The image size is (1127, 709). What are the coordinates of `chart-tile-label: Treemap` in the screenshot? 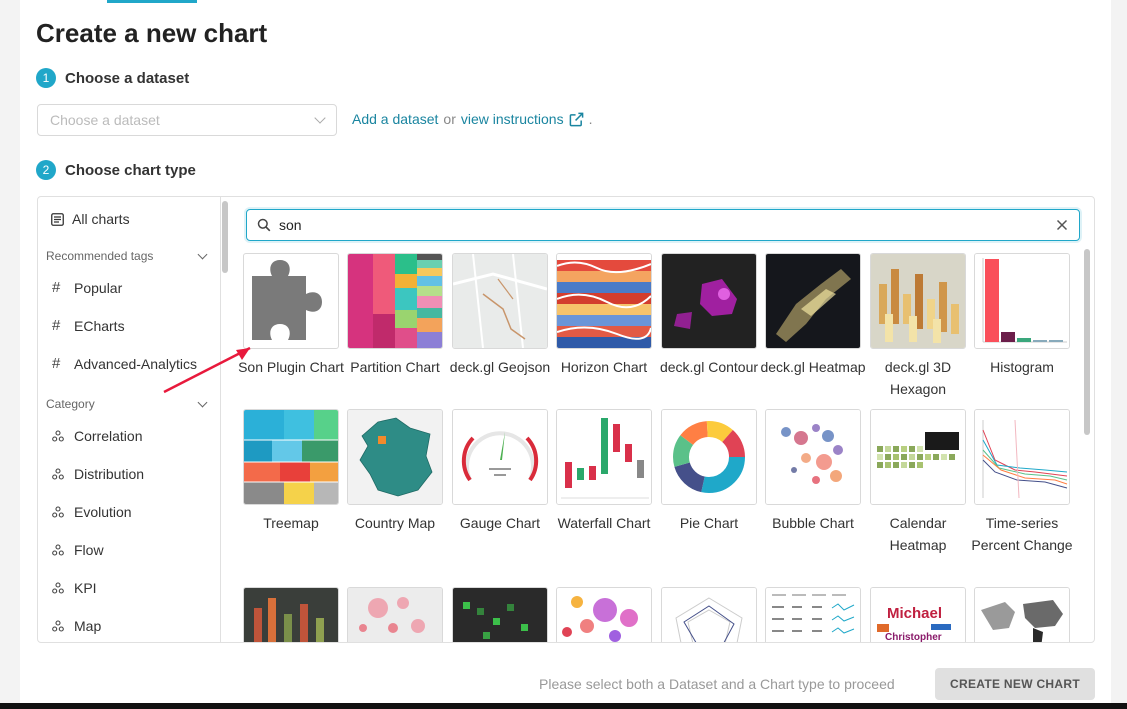 It's located at (291, 523).